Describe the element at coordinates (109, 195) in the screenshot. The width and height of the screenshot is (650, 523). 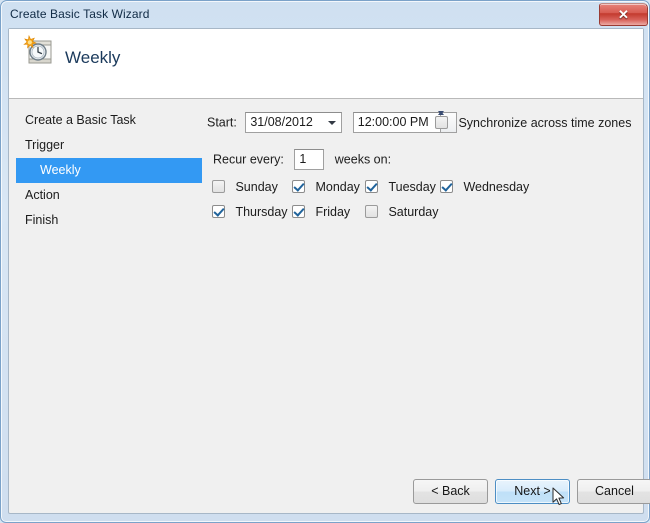
I see `sidebar-item-action: Action` at that location.